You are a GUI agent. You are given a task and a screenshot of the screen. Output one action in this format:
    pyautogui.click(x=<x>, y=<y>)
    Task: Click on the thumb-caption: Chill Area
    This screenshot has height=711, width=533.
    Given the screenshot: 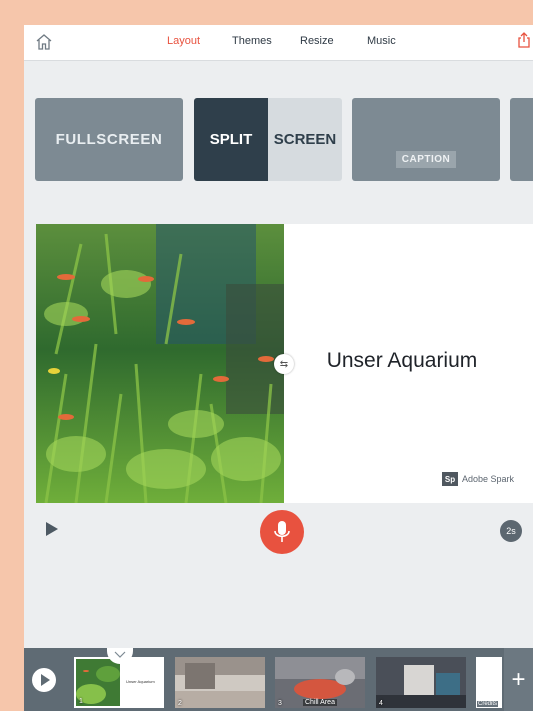 What is the action you would take?
    pyautogui.click(x=320, y=702)
    